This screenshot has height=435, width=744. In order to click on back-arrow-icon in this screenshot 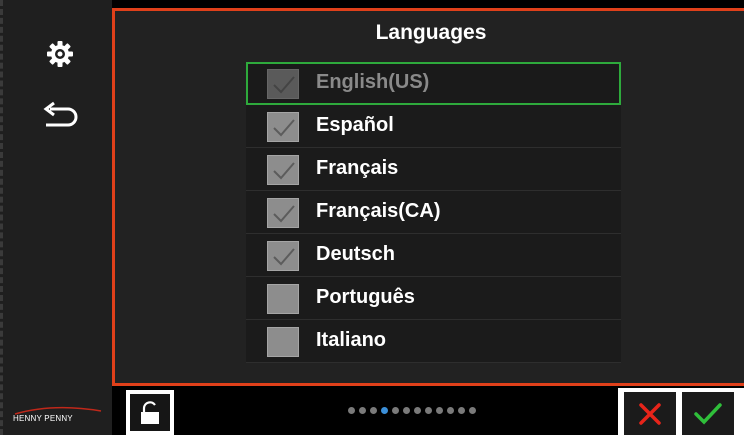, I will do `click(60, 114)`.